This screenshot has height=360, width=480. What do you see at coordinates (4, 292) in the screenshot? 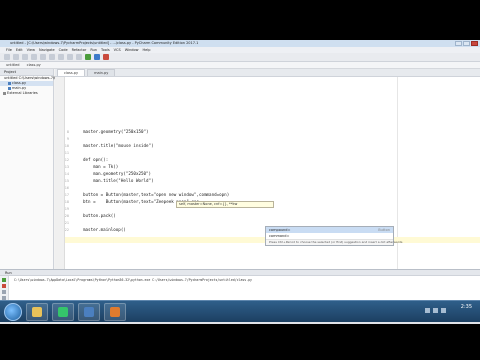
I see `pause-icon` at bounding box center [4, 292].